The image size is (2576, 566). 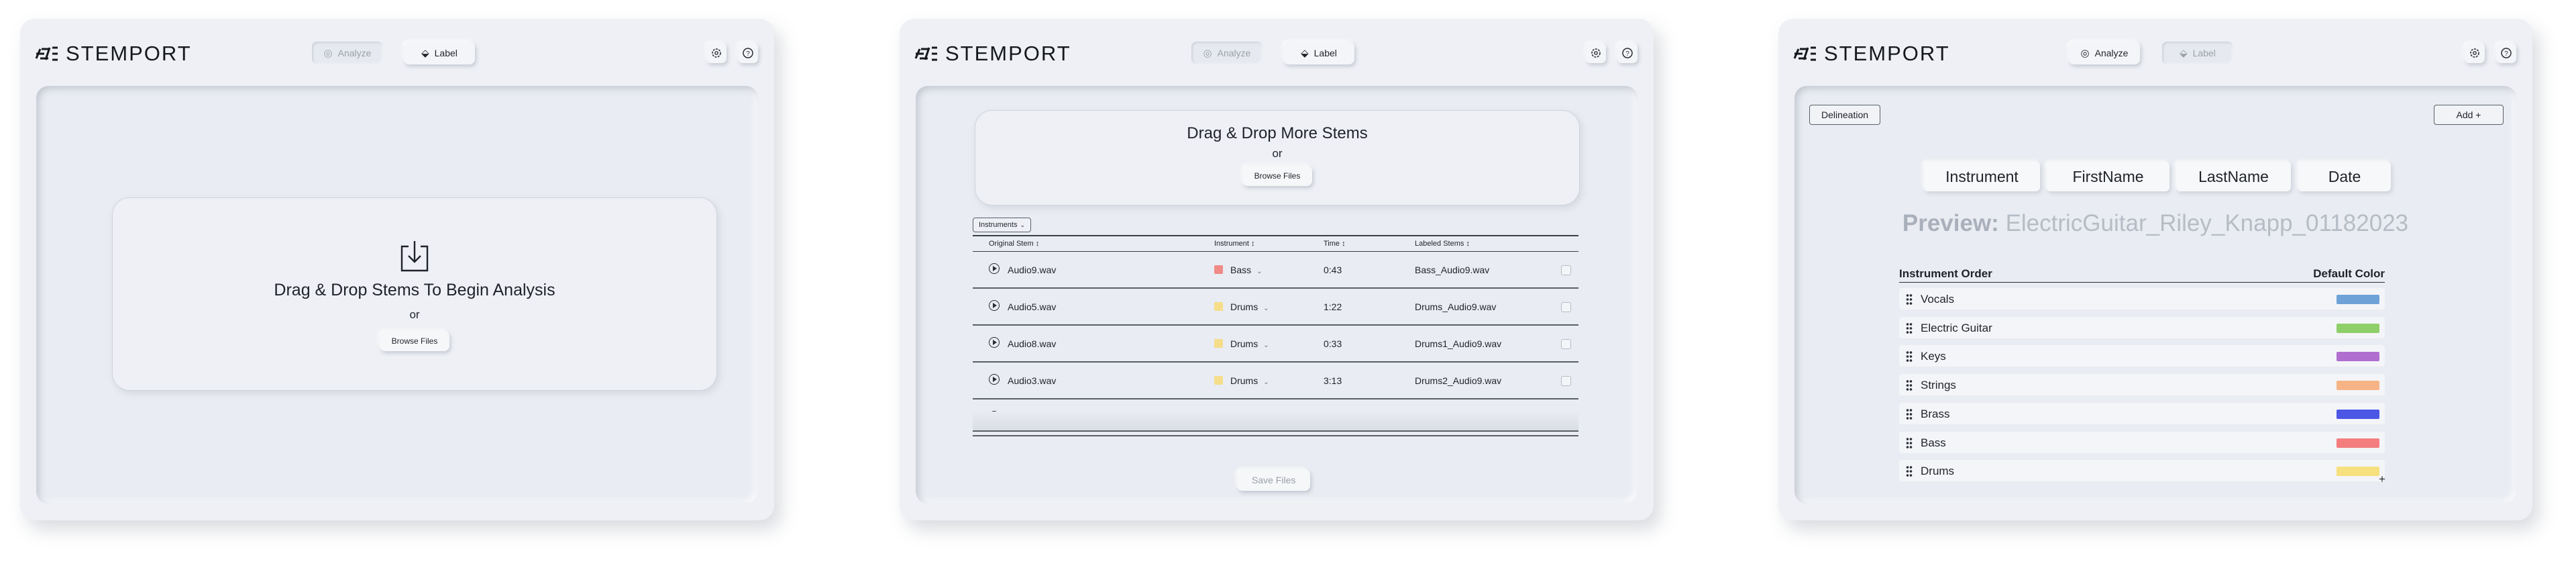 What do you see at coordinates (1333, 306) in the screenshot?
I see `time-cell: 1:22` at bounding box center [1333, 306].